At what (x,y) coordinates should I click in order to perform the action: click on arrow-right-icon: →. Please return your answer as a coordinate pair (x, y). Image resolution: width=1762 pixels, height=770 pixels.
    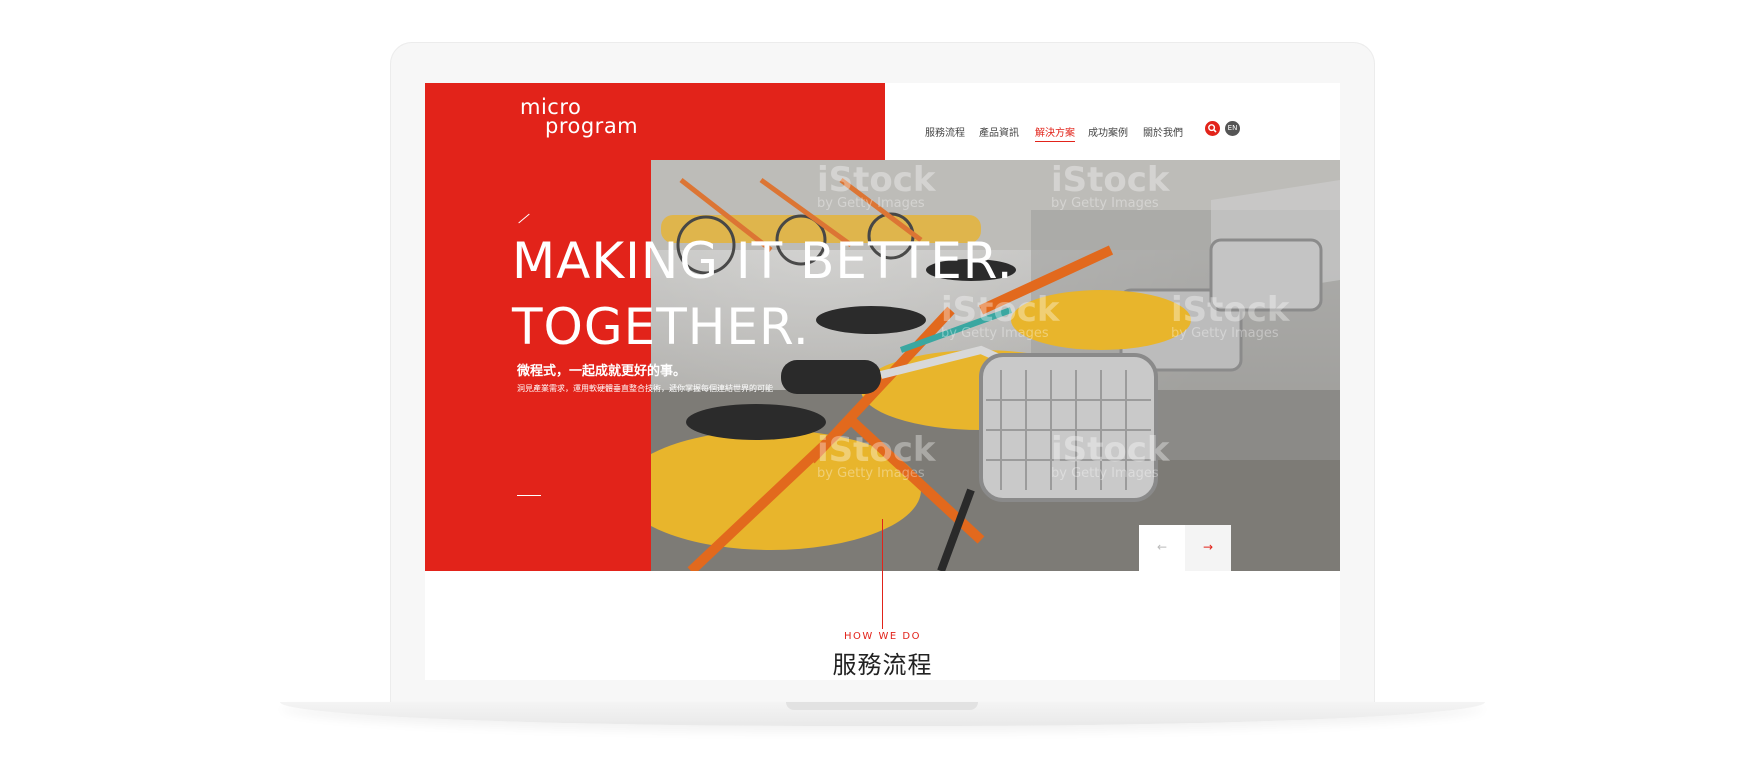
    Looking at the image, I should click on (1208, 547).